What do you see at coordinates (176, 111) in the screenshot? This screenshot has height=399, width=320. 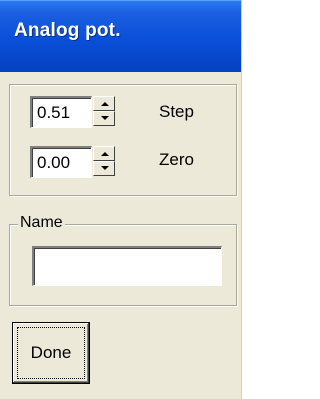 I see `step-label: Step` at bounding box center [176, 111].